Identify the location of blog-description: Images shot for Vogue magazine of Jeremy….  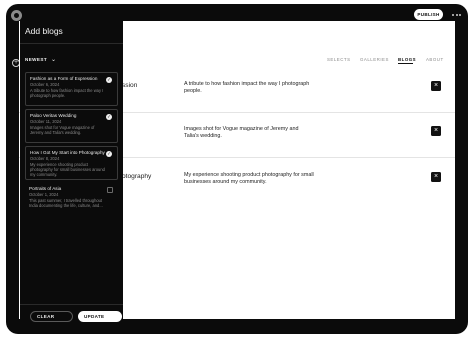
(241, 132).